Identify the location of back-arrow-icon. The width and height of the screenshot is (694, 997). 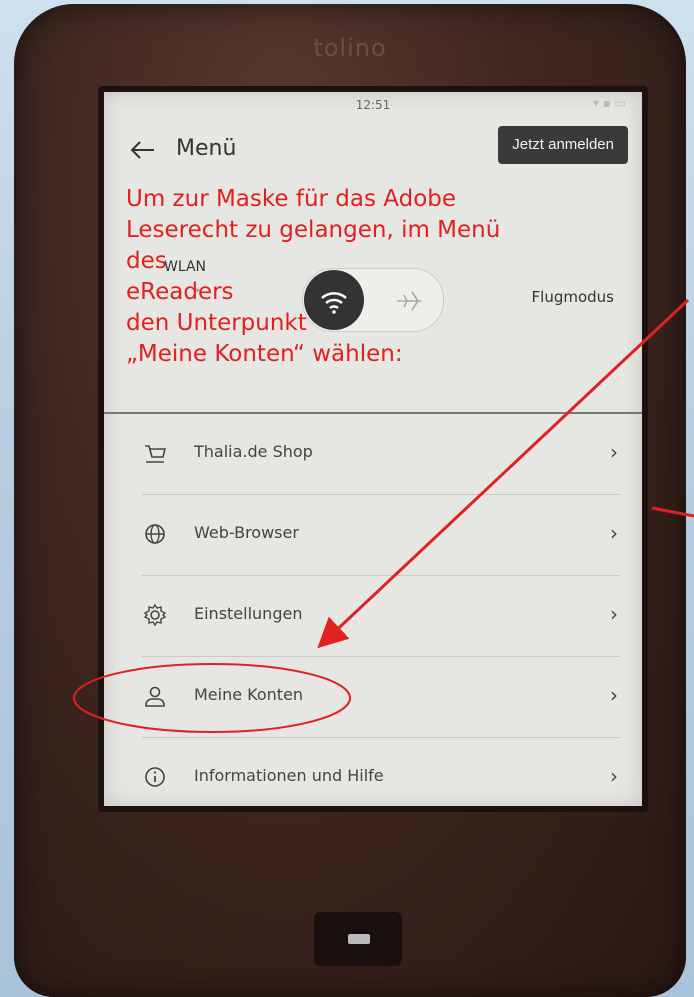
(143, 150).